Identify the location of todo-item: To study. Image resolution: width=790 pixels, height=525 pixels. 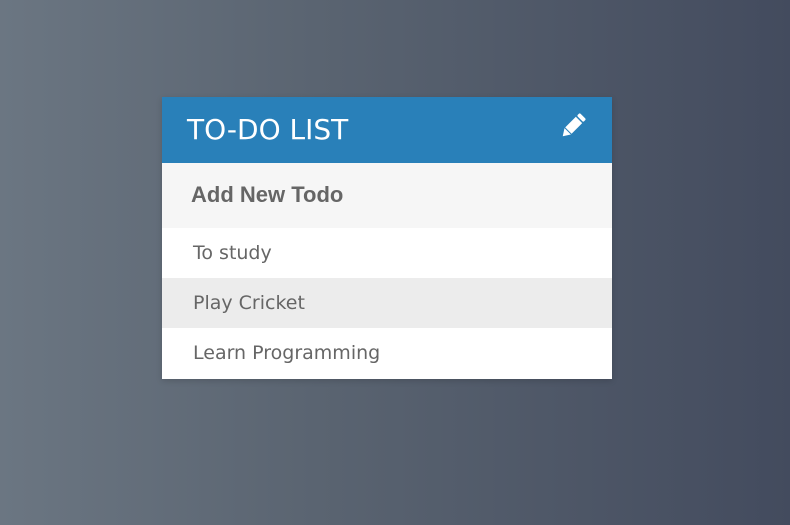
(387, 253).